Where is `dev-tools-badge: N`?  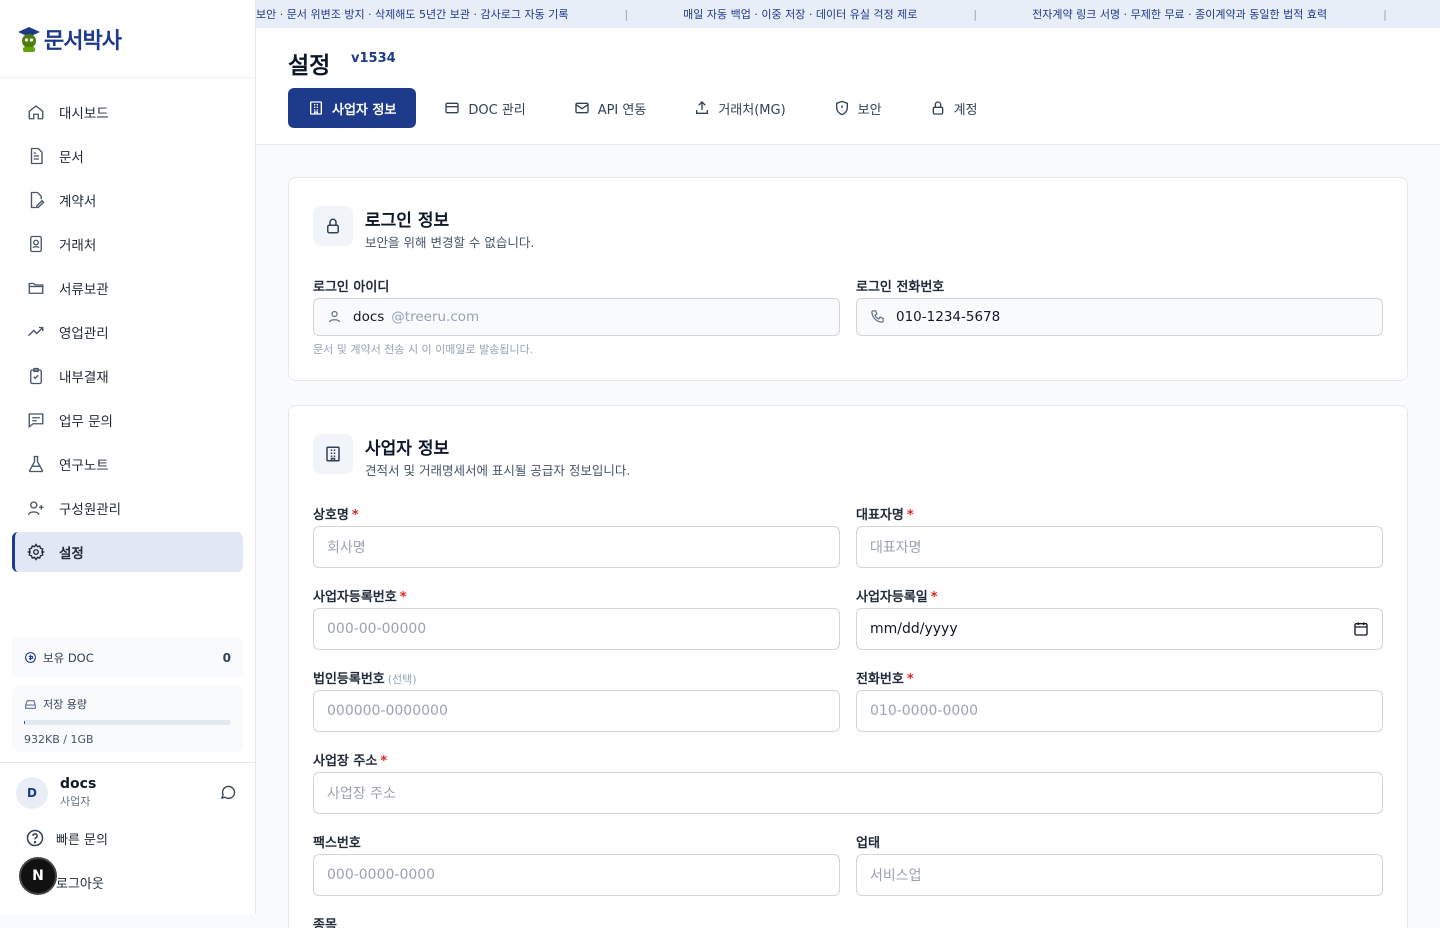
dev-tools-badge: N is located at coordinates (38, 876).